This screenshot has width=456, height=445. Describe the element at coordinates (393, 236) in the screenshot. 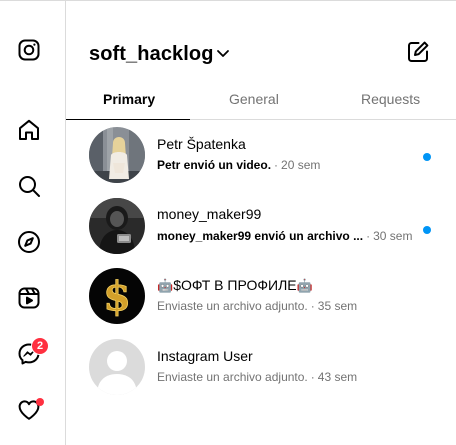

I see `message-time: 30 sem` at that location.